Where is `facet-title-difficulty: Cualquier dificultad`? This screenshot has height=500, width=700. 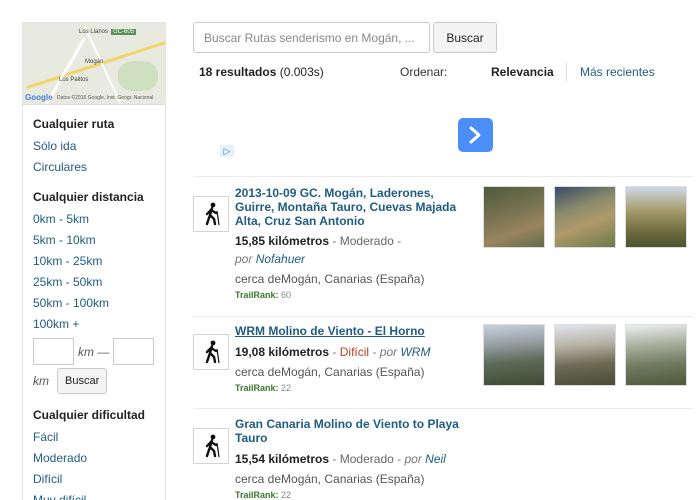
facet-title-difficulty: Cualquier dificultad is located at coordinates (89, 415).